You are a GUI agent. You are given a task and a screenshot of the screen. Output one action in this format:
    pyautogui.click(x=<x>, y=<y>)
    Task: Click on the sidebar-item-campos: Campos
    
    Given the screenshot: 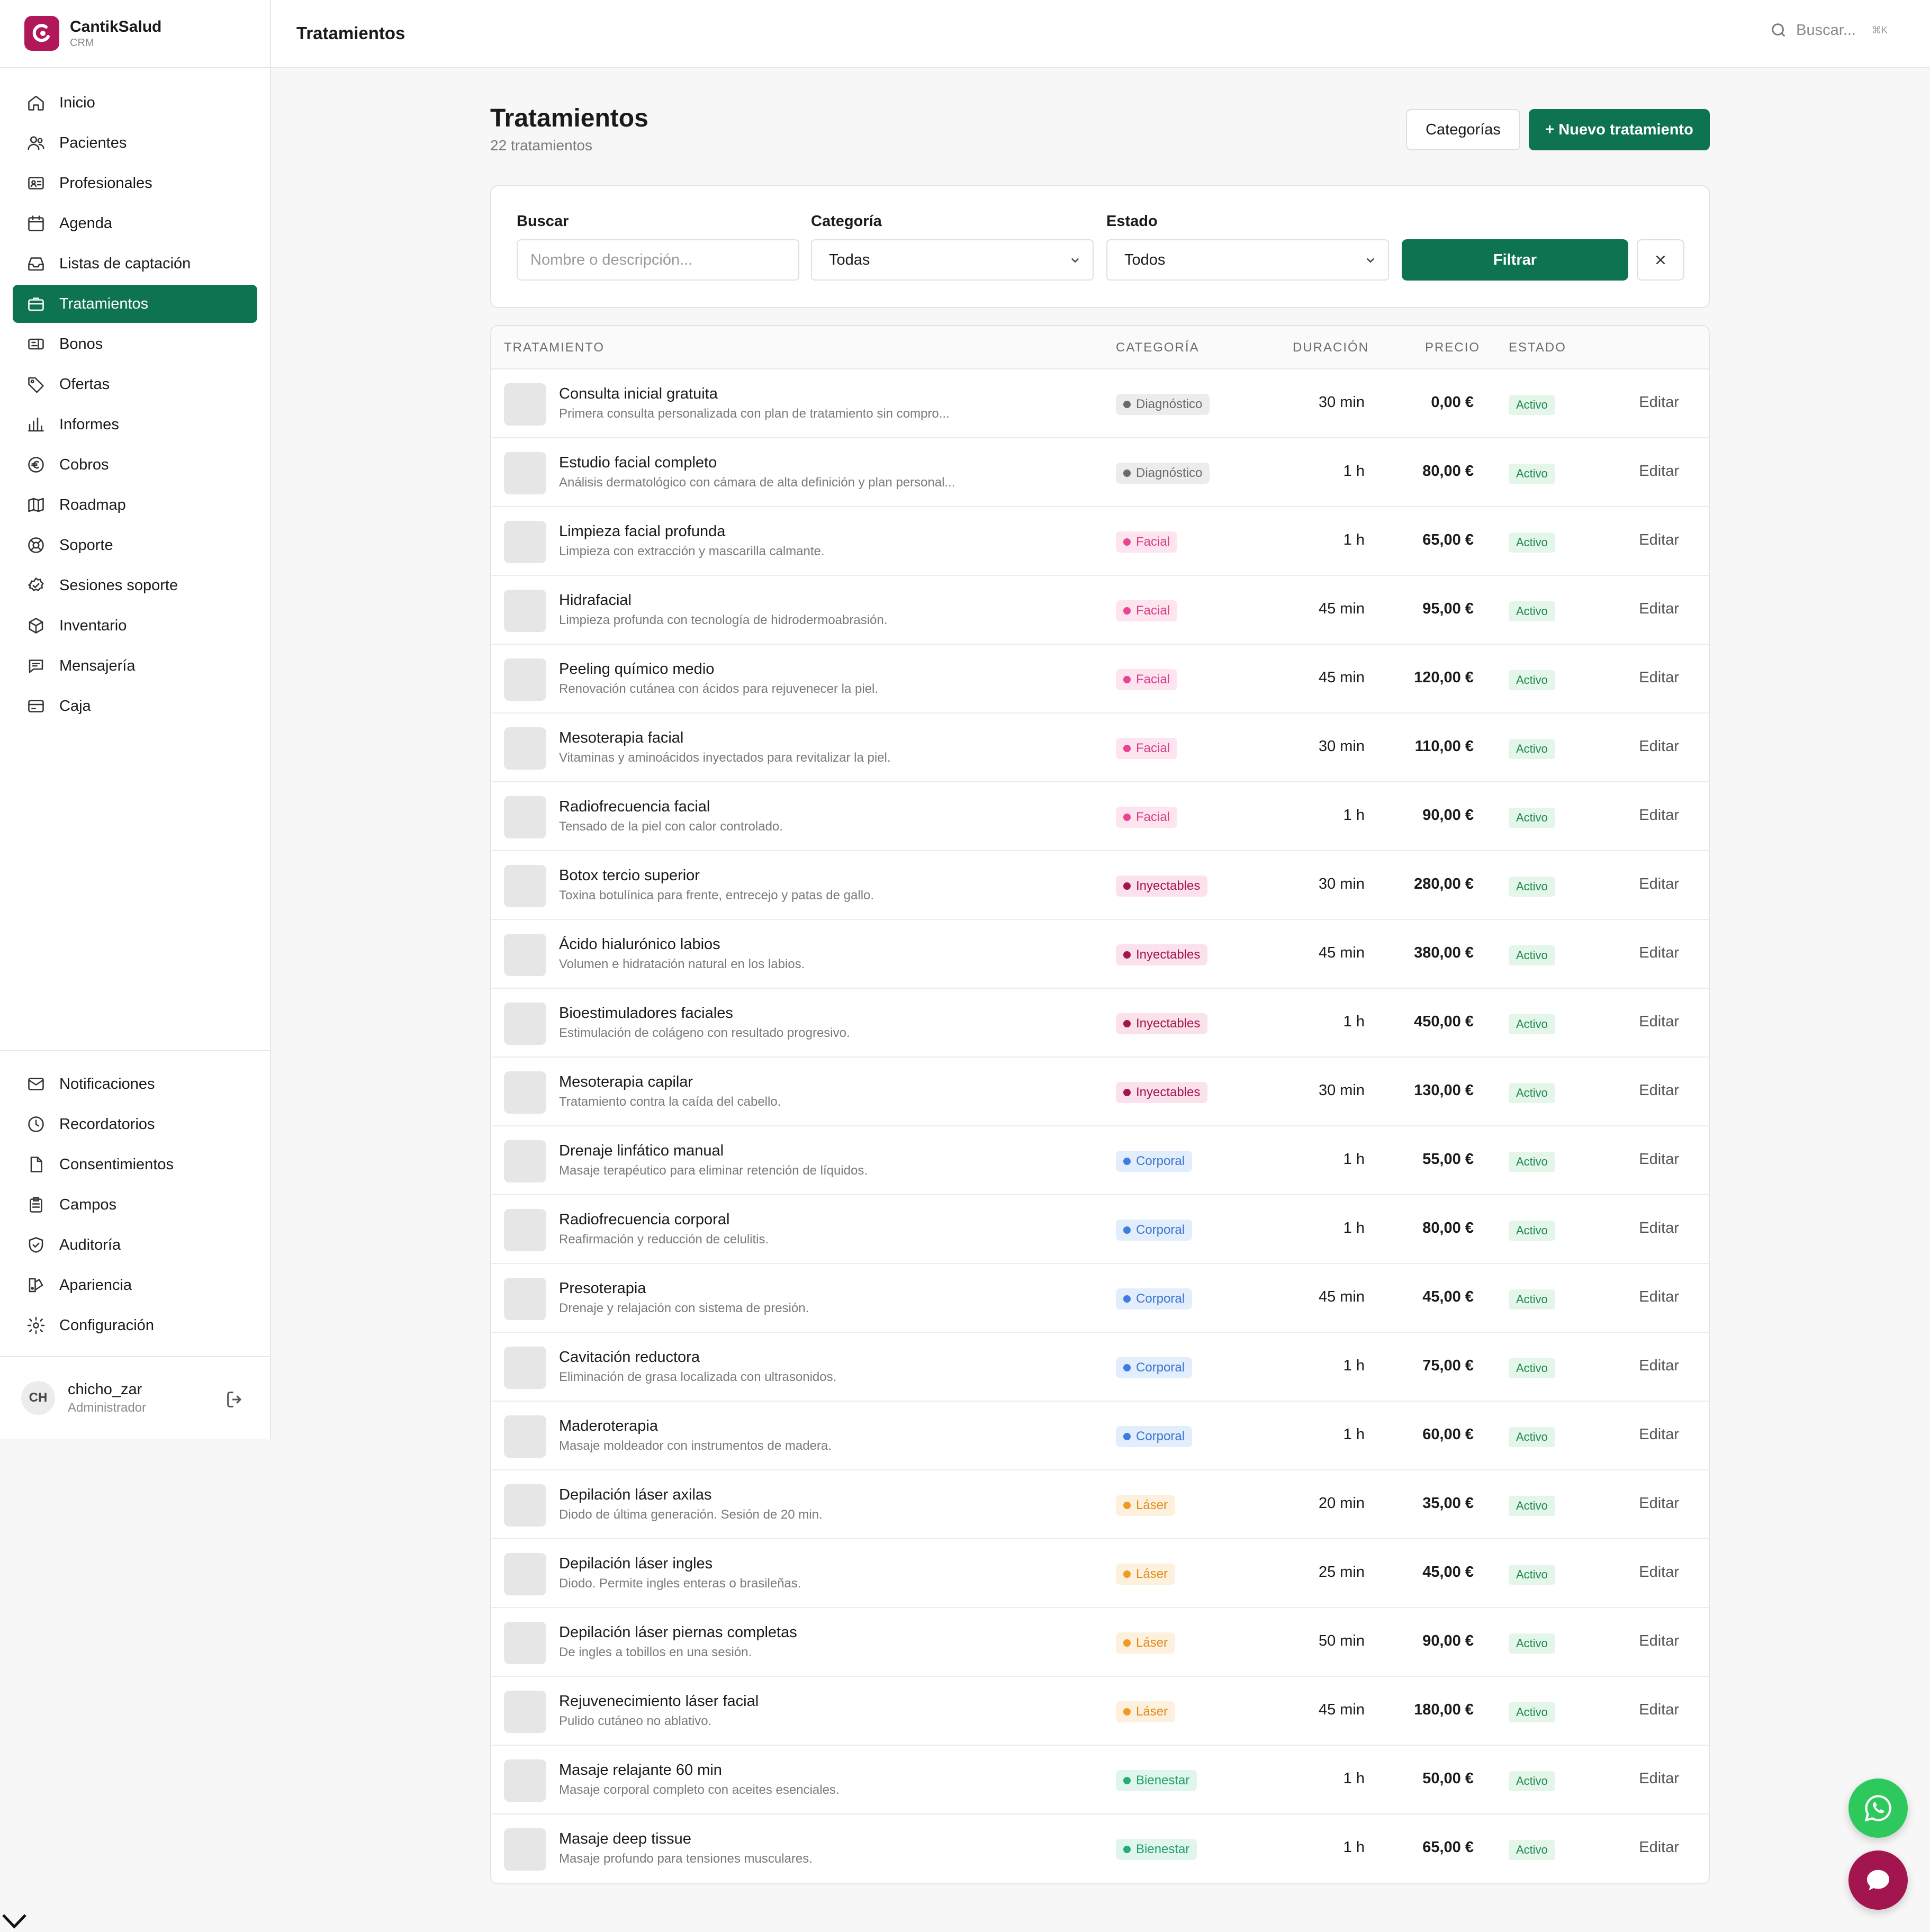 What is the action you would take?
    pyautogui.click(x=135, y=1205)
    